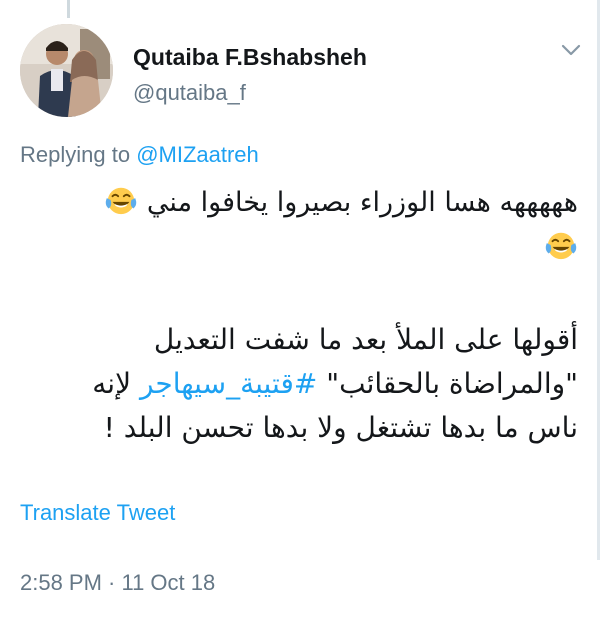 Image resolution: width=600 pixels, height=618 pixels. I want to click on tweet-text-fragment: "والمراضاة بالحقائب", so click(447, 383).